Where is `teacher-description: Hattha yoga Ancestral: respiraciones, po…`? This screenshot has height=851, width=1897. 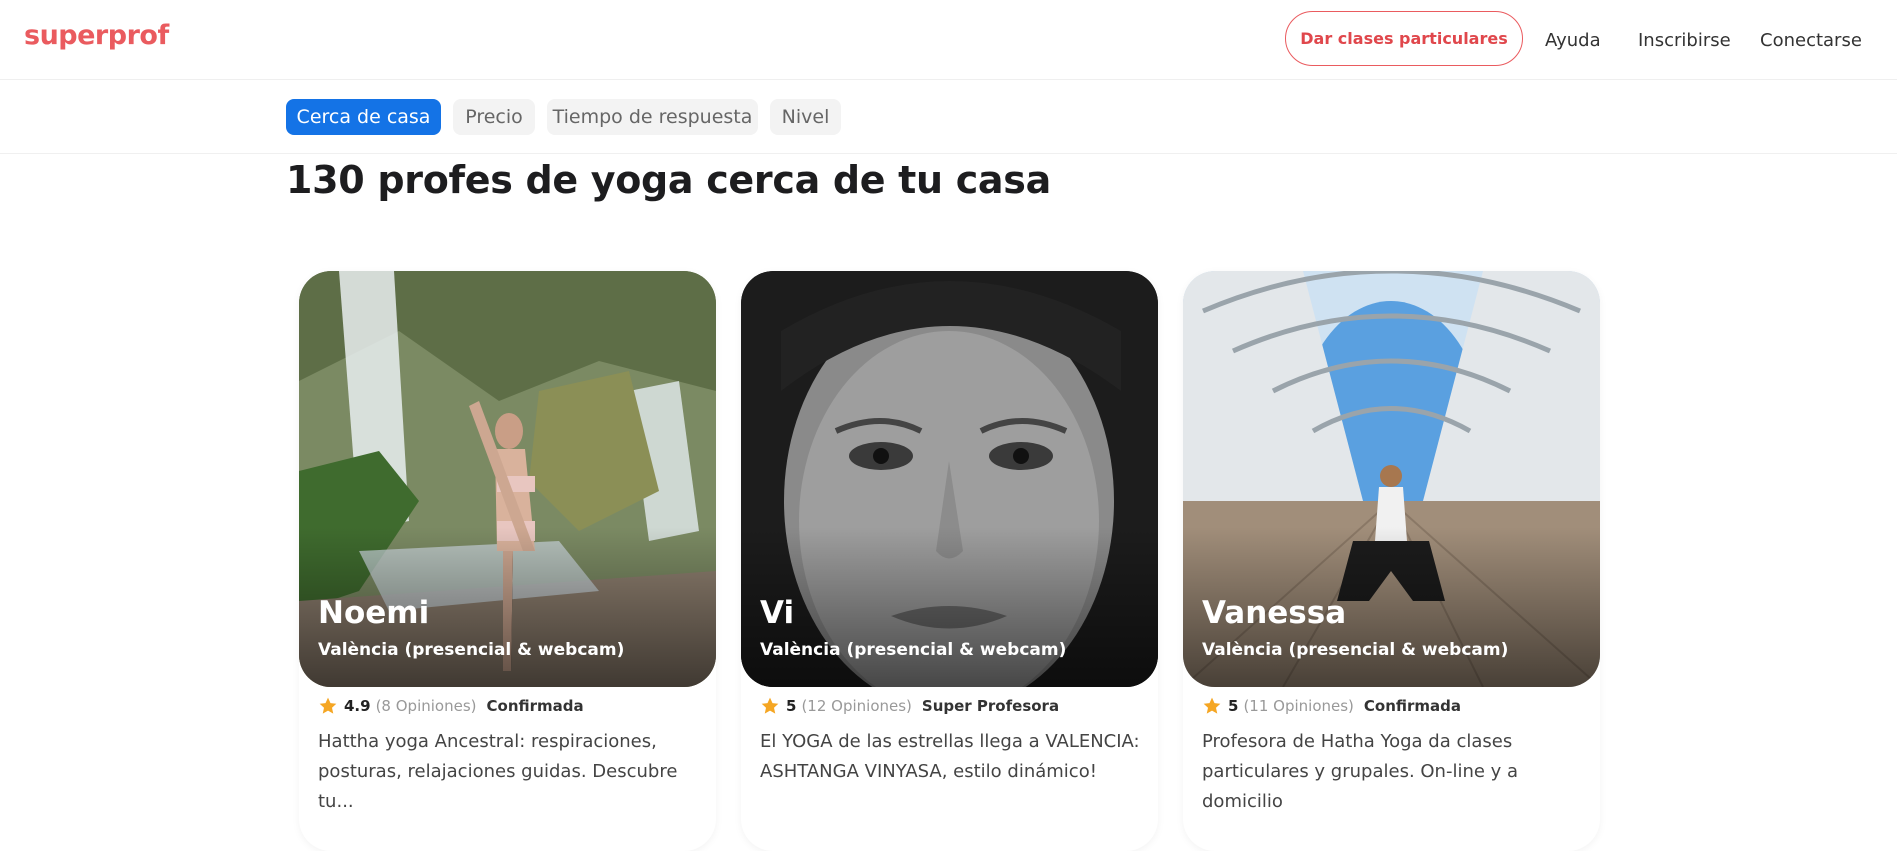
teacher-description: Hattha yoga Ancestral: respiraciones, po… is located at coordinates (498, 771).